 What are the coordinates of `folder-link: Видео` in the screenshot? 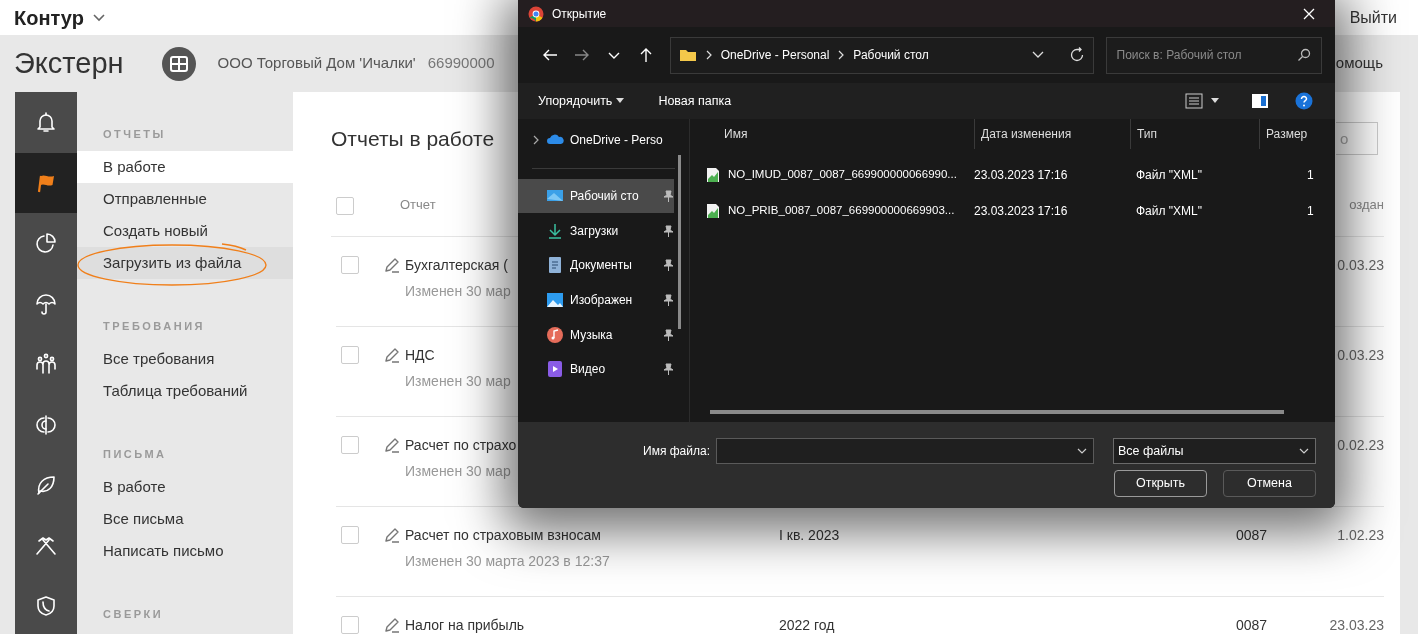 It's located at (596, 369).